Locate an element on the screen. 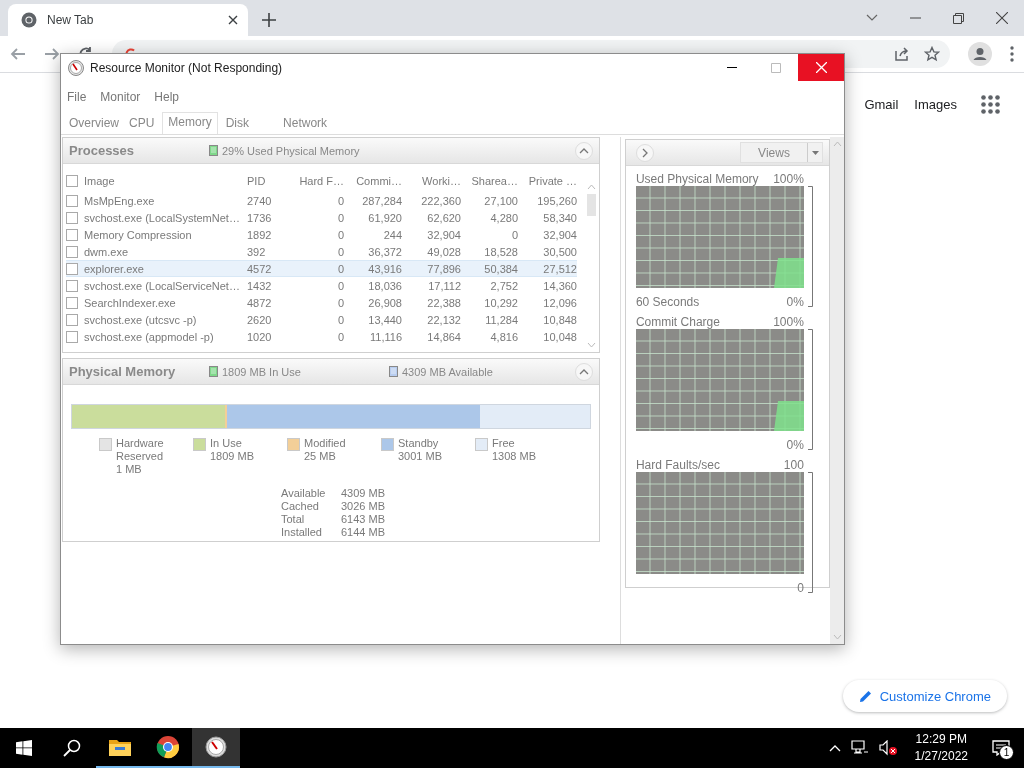 Image resolution: width=1024 pixels, height=768 pixels. tab: Memory is located at coordinates (190, 123).